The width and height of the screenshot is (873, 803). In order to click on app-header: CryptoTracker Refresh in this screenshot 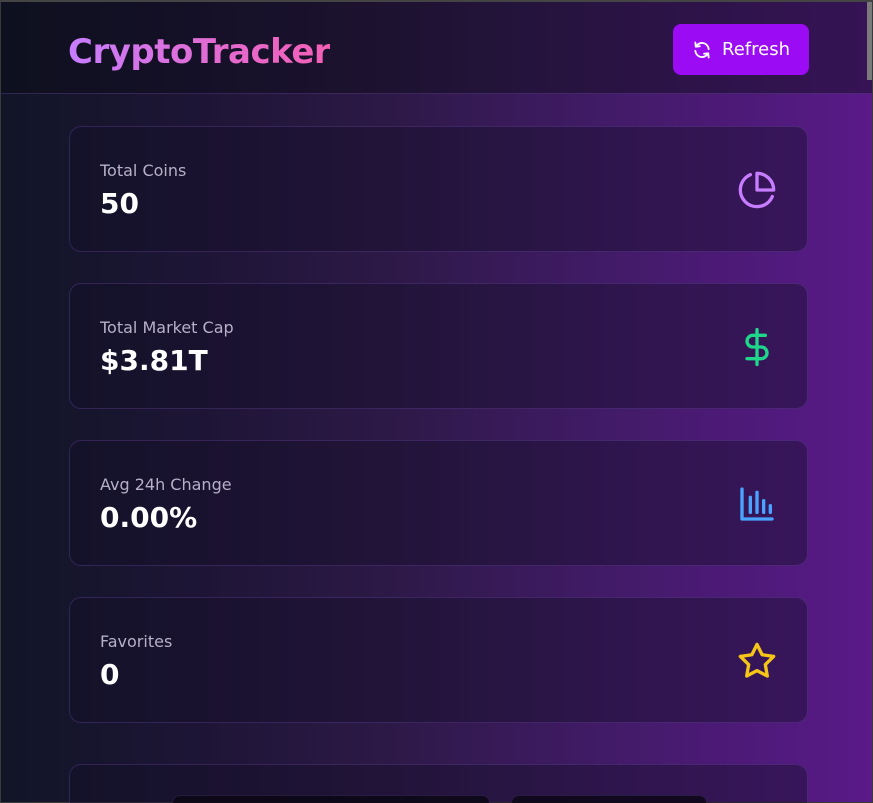, I will do `click(436, 48)`.